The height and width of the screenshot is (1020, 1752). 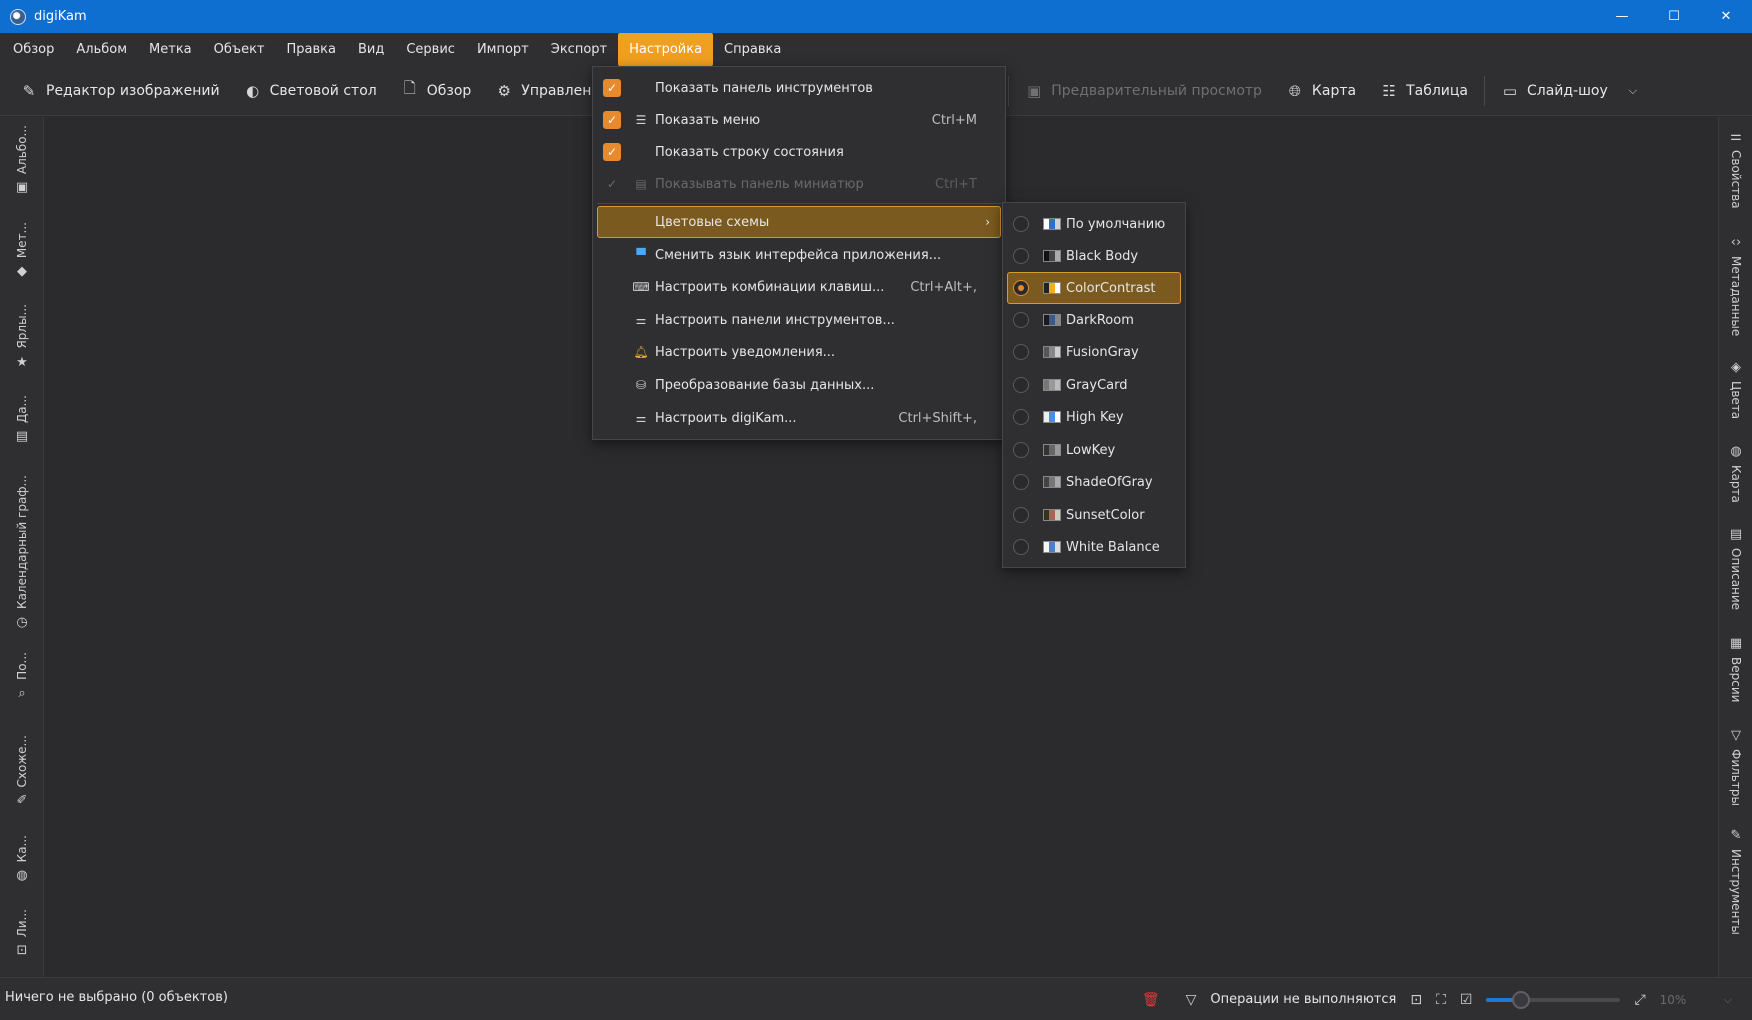 I want to click on checkbox-checked-icon: ✓, so click(x=612, y=152).